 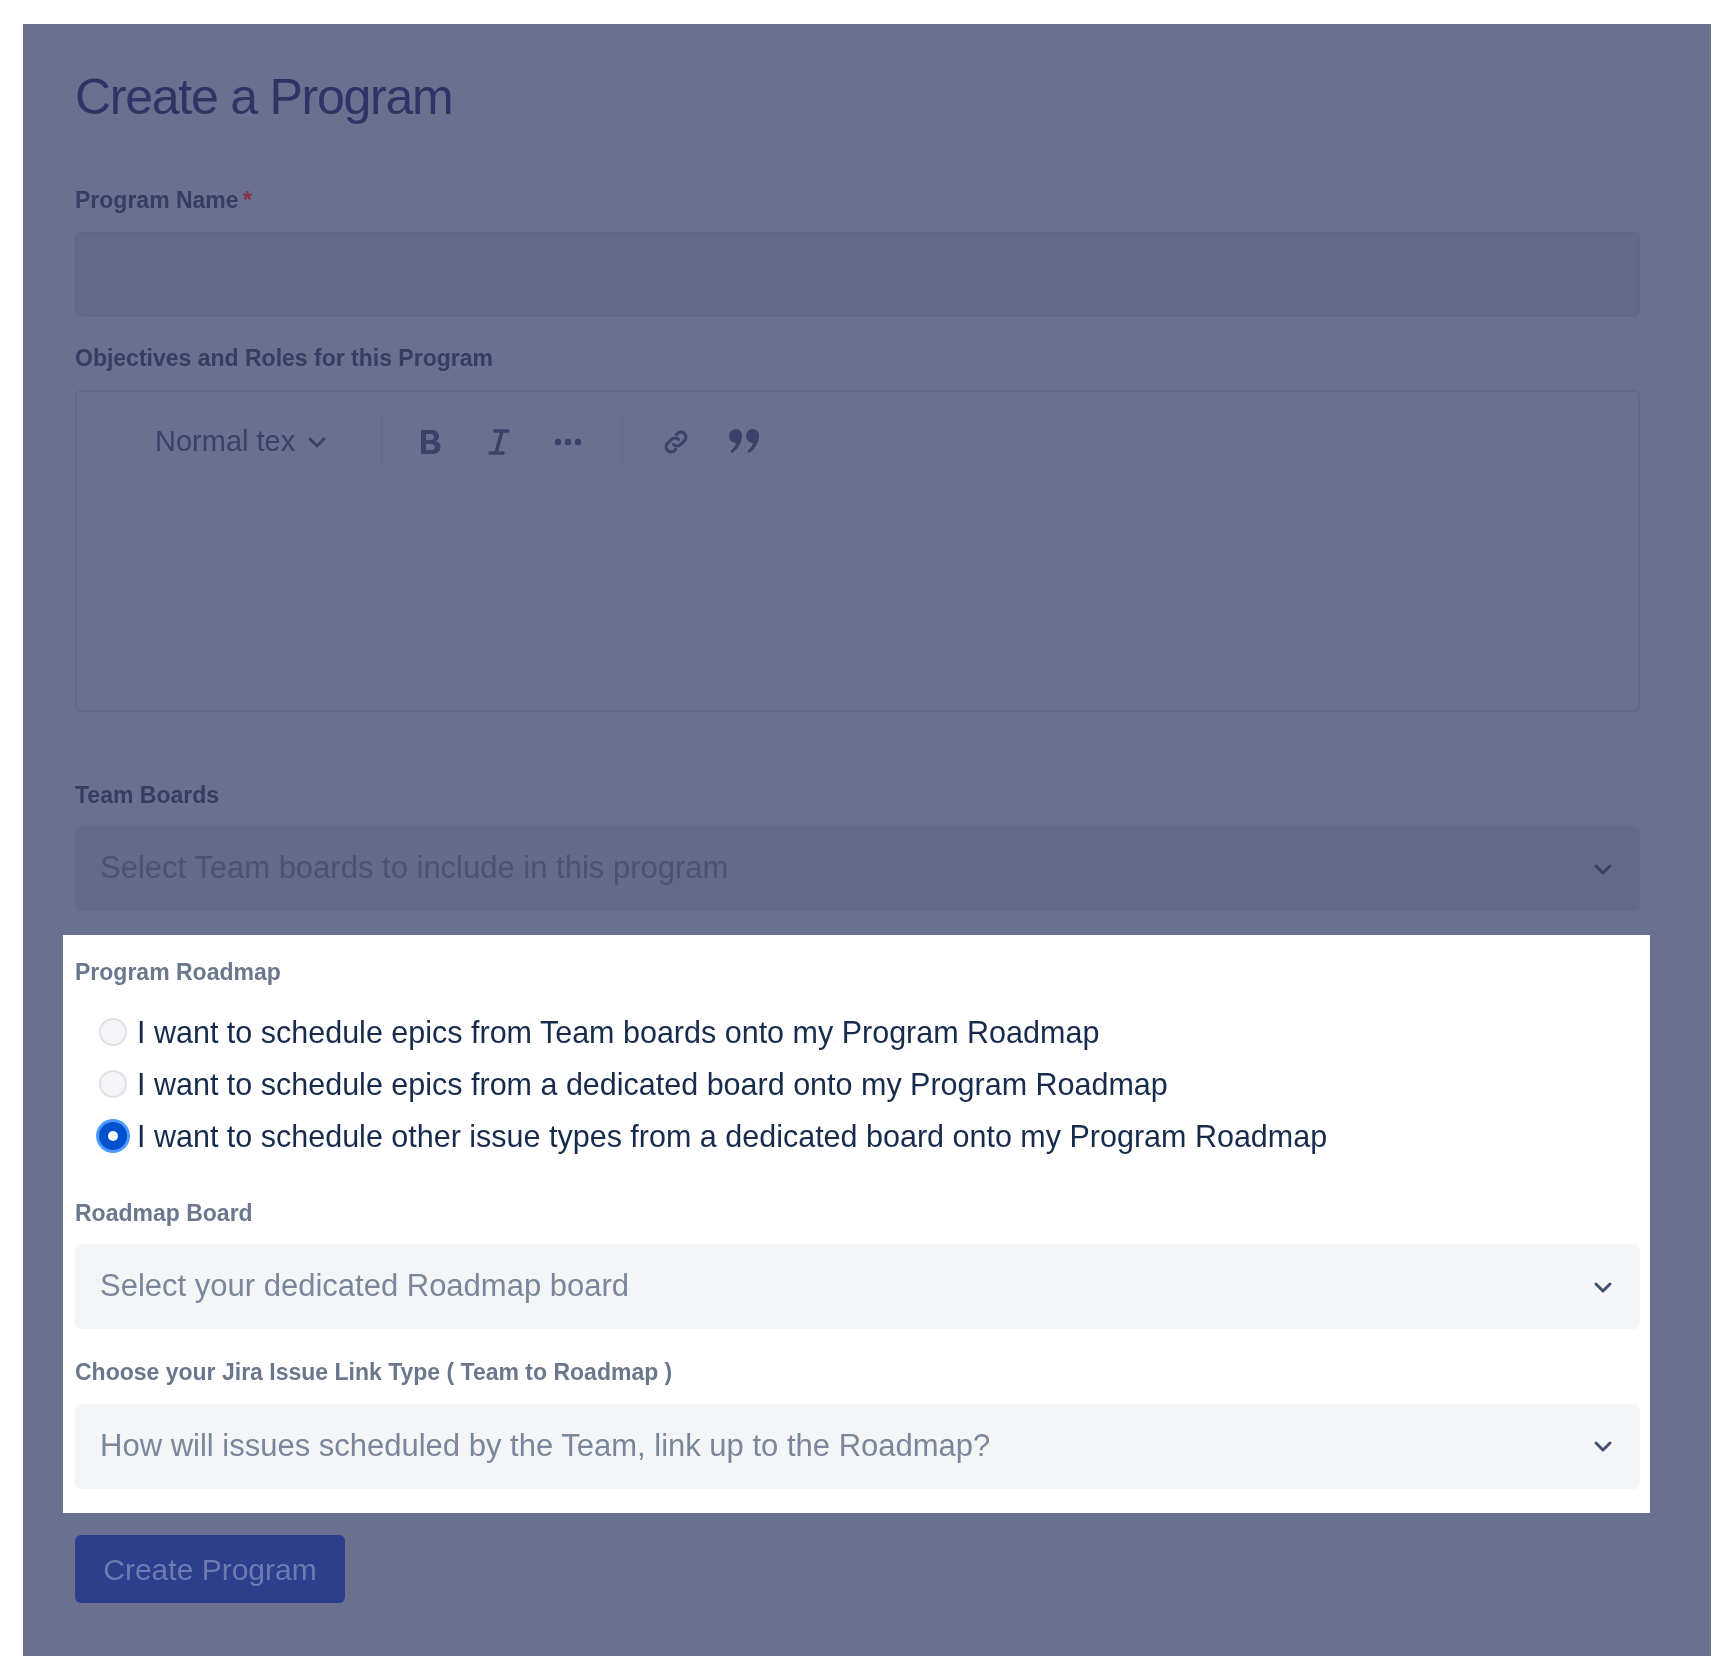 I want to click on radio-option: I want to schedule epics from a dedicated board onto my Program Roadmap, so click(x=869, y=1083).